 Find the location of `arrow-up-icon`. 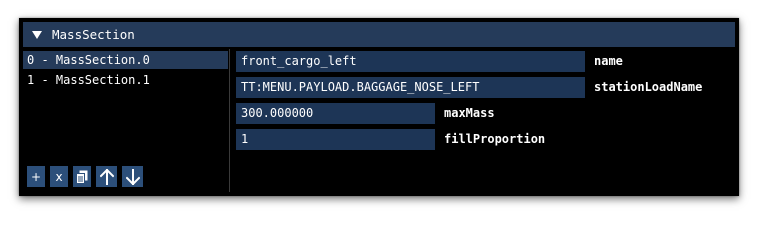

arrow-up-icon is located at coordinates (106, 176).